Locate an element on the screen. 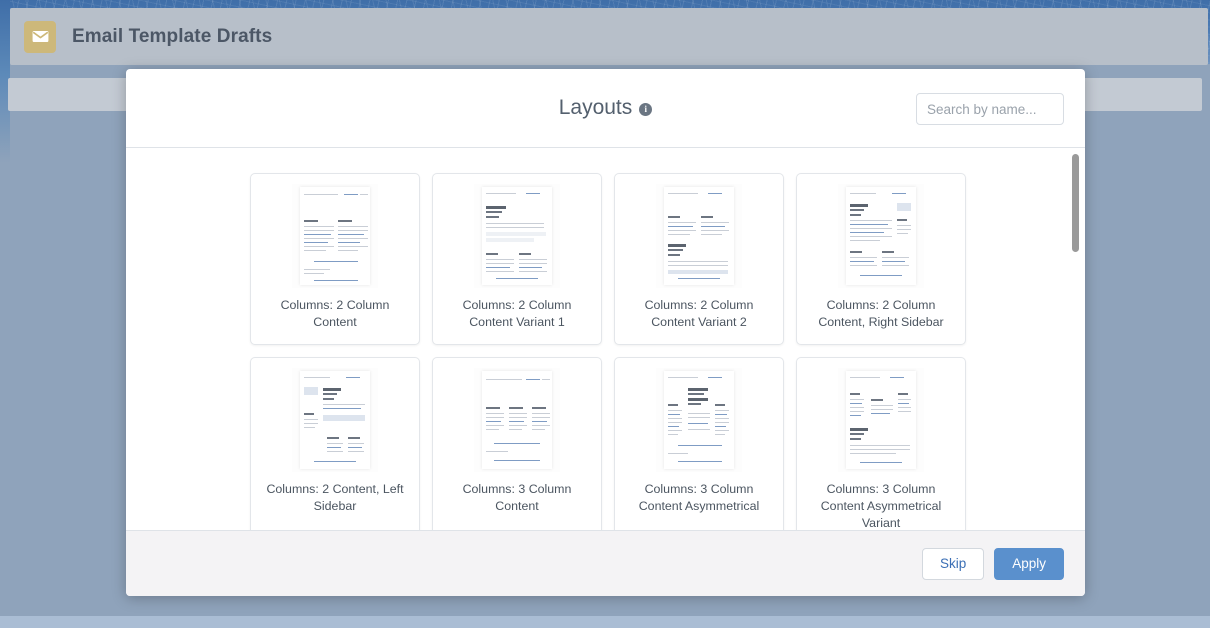 The height and width of the screenshot is (628, 1210). layout-card-label: Columns: 2 Content, Left Sidebar is located at coordinates (335, 497).